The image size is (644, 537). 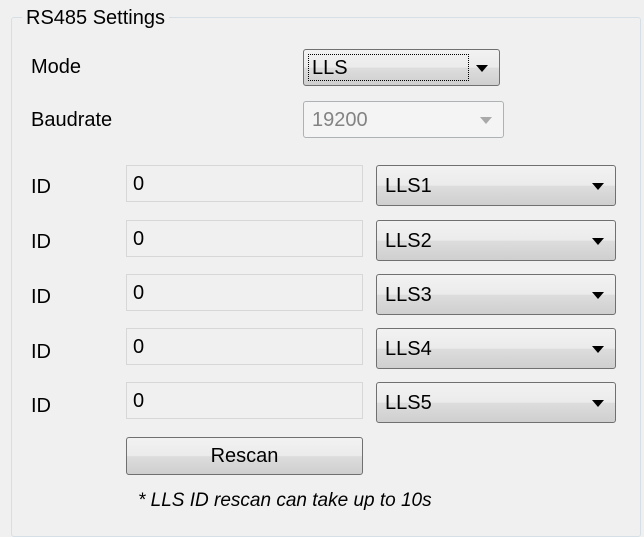 What do you see at coordinates (408, 402) in the screenshot?
I see `lls-sensor-dropdown-value: LLS5` at bounding box center [408, 402].